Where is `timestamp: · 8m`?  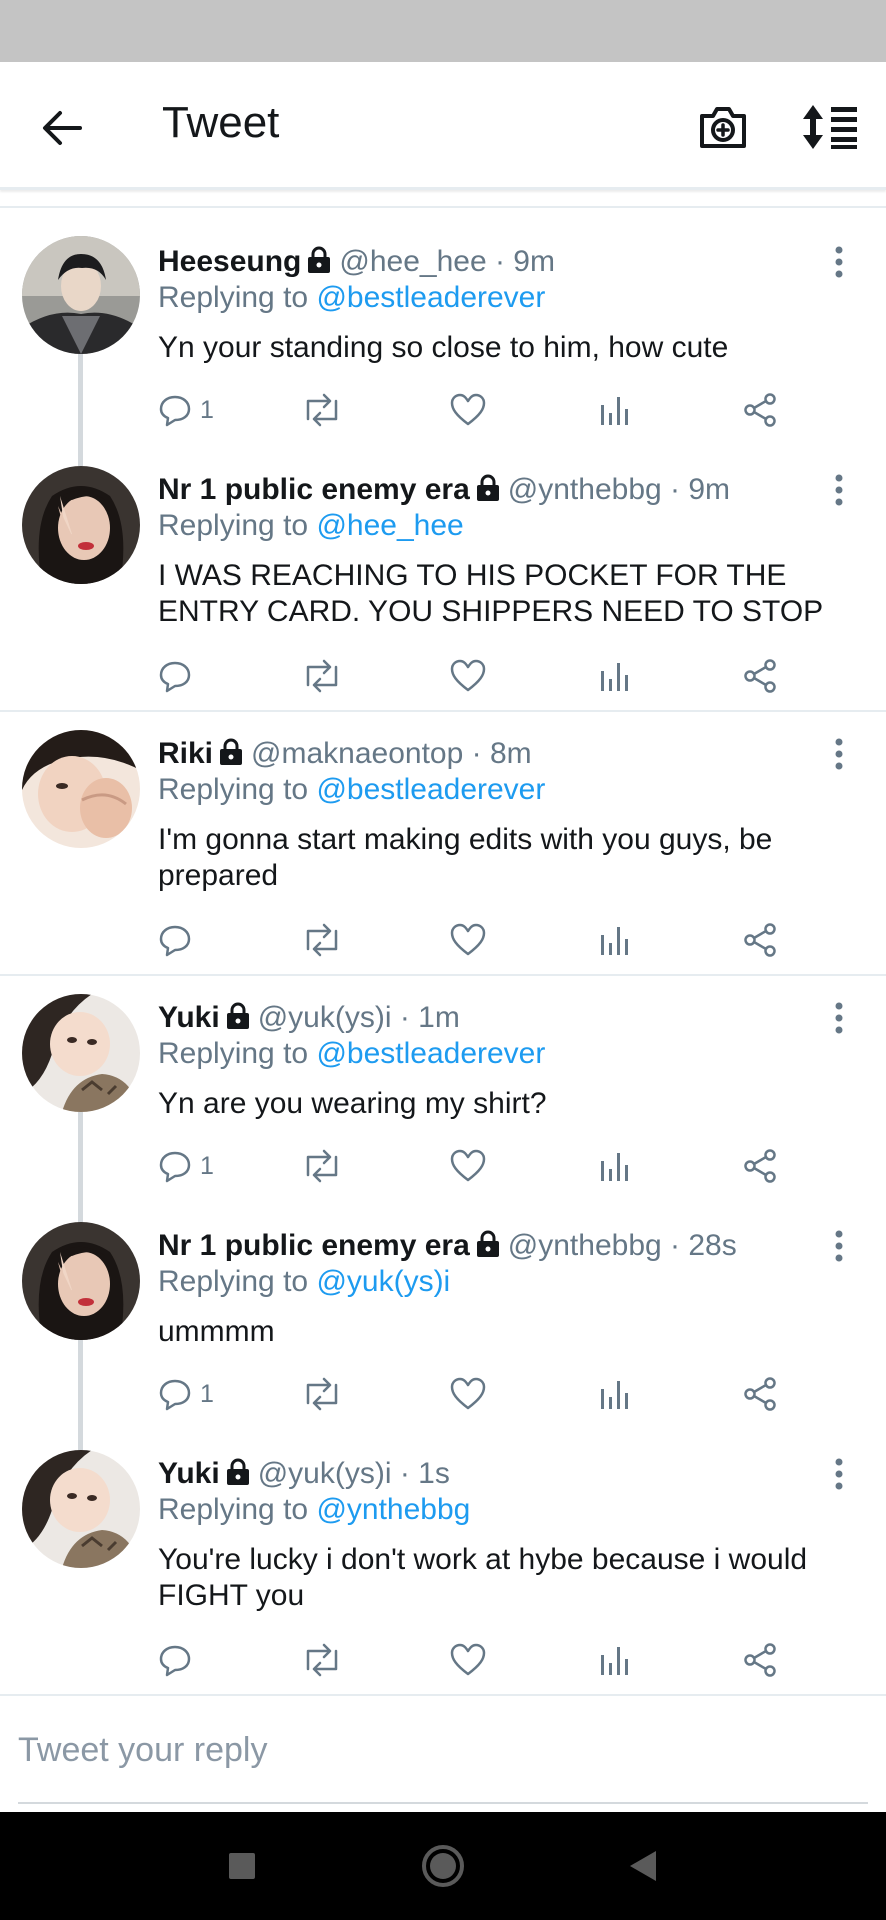 timestamp: · 8m is located at coordinates (501, 753).